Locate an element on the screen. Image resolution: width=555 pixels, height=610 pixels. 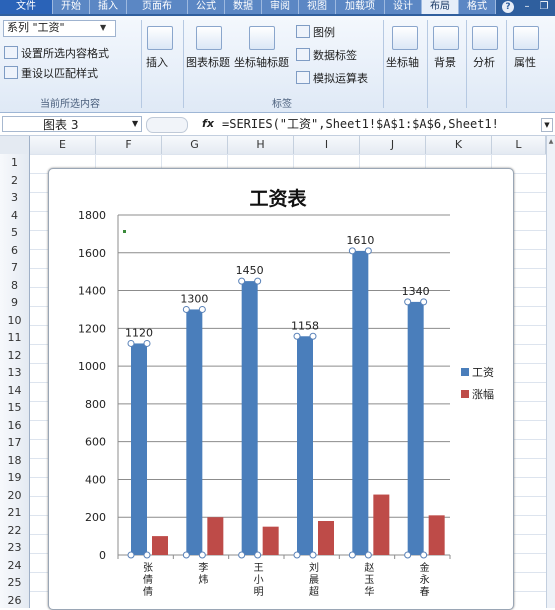
name-box: 图表 3 is located at coordinates (72, 124).